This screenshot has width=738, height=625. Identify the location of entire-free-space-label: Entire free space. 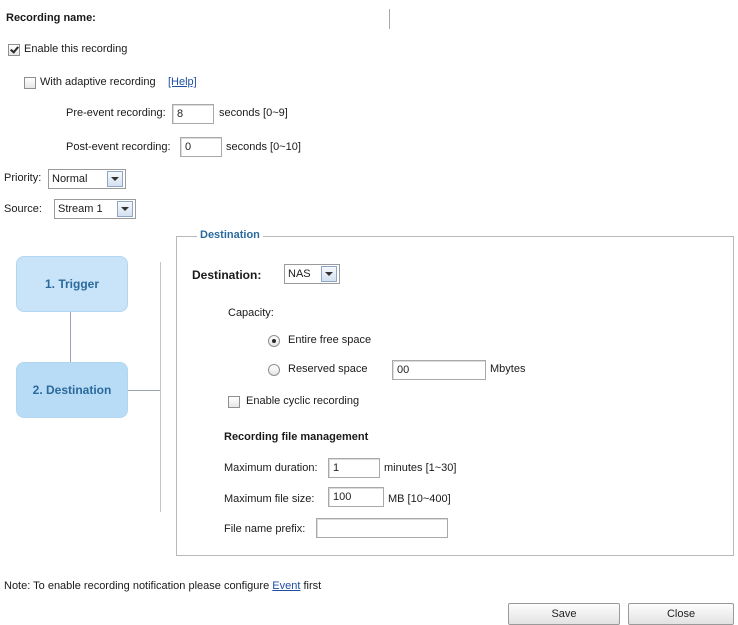
(330, 340).